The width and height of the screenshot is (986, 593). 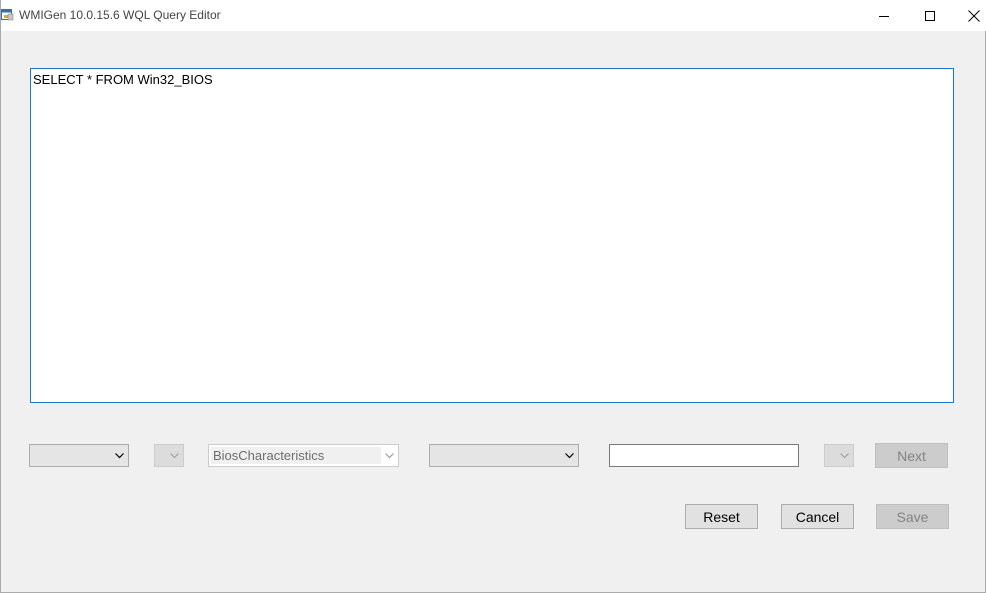 I want to click on operator-combo, so click(x=169, y=455).